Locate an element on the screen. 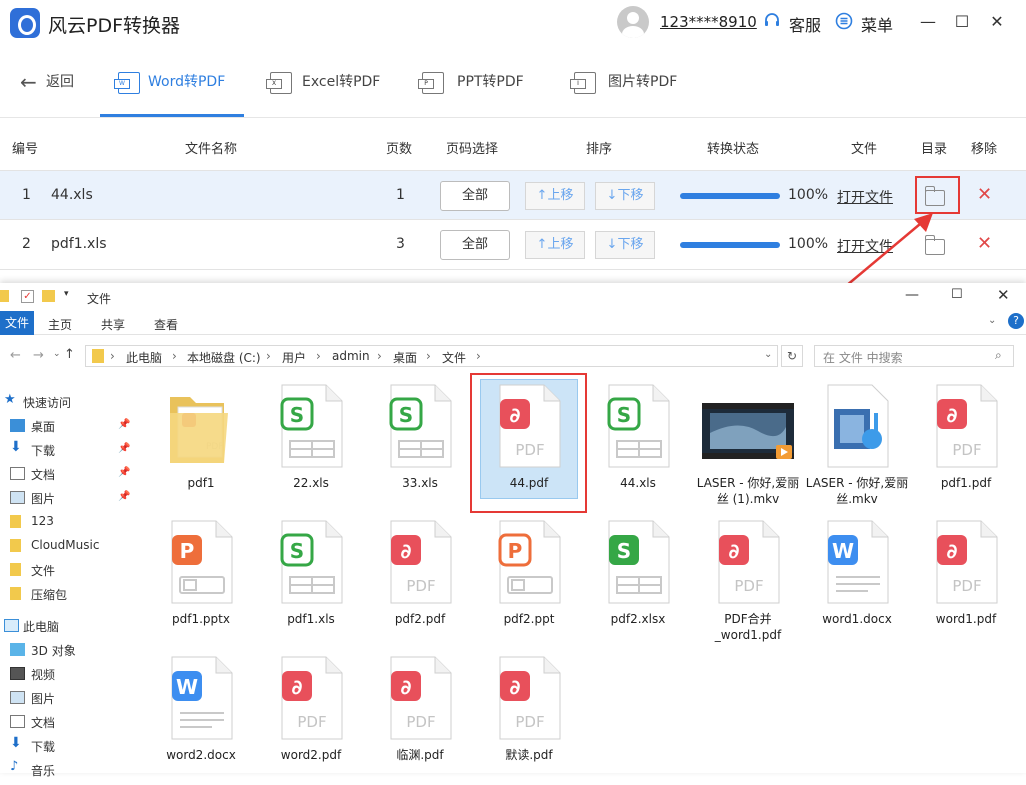 The width and height of the screenshot is (1026, 785). breadcrumb-folder: 文件 is located at coordinates (454, 357).